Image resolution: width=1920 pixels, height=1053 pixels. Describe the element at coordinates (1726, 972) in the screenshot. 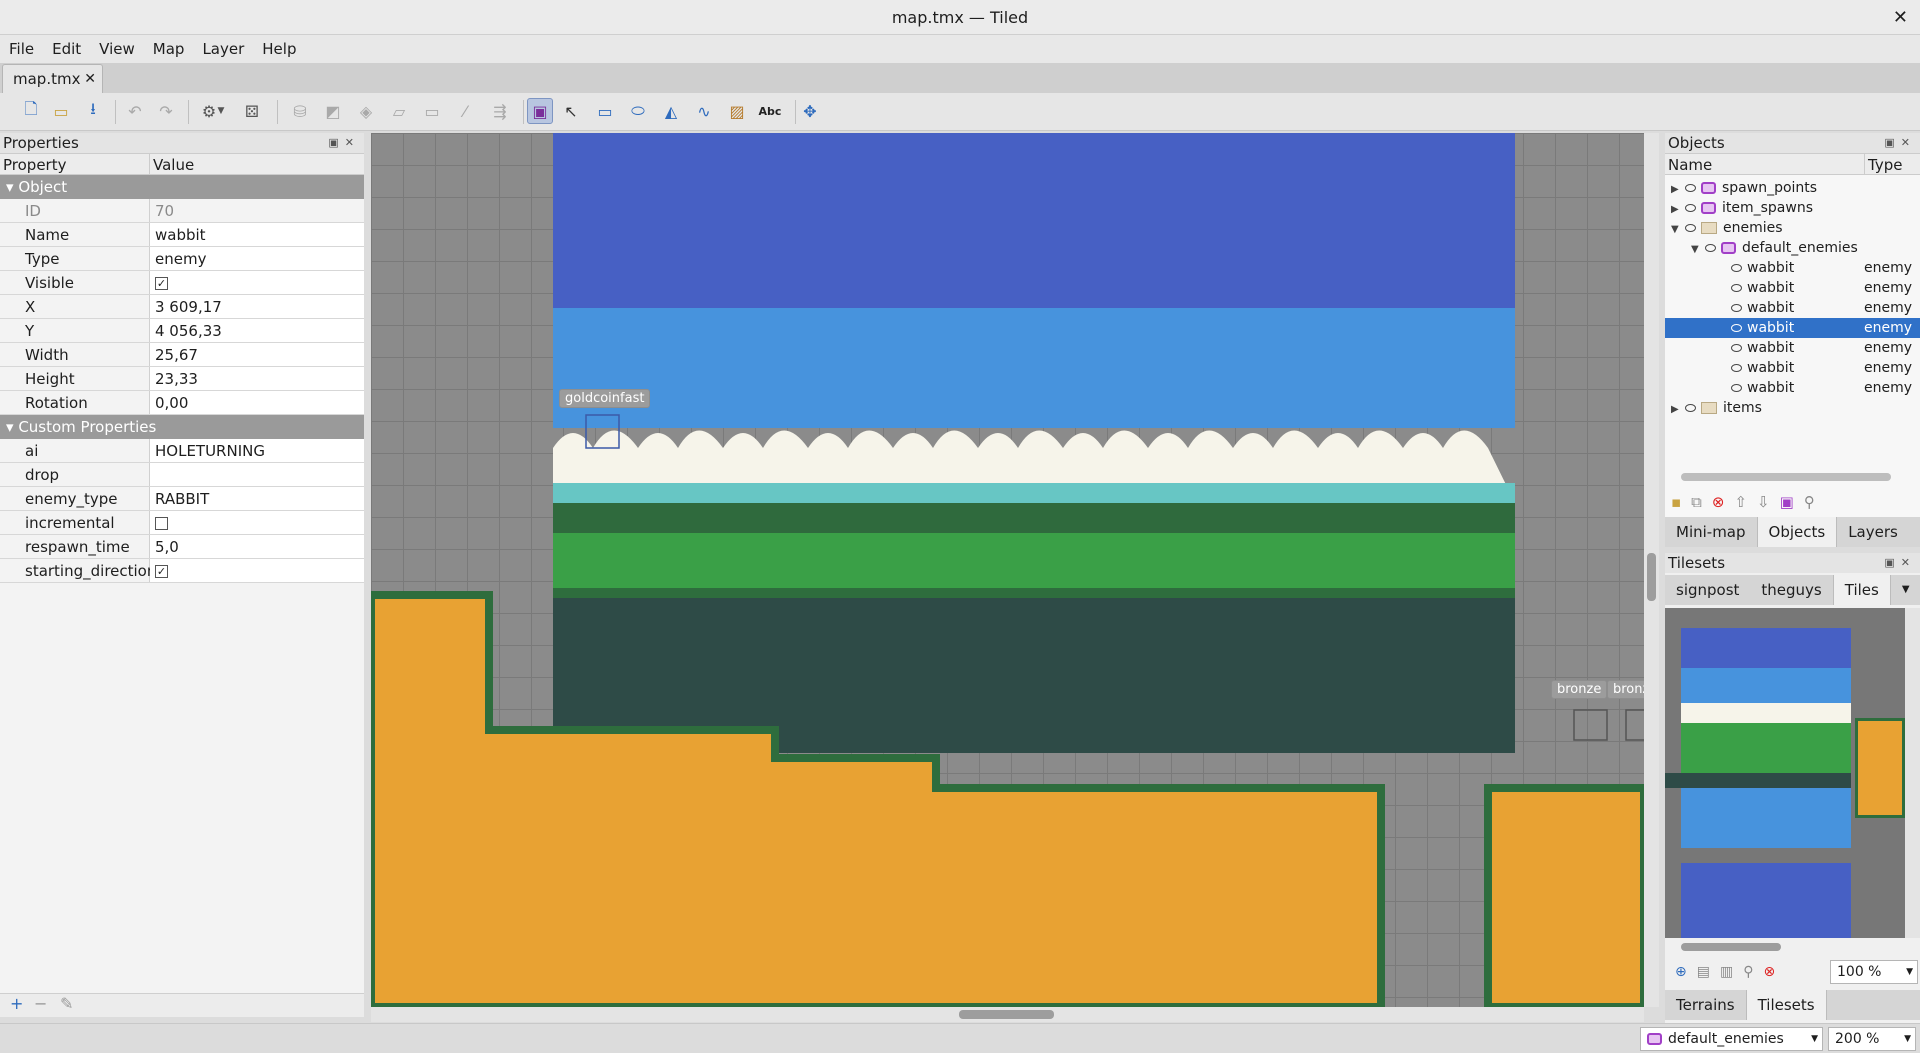

I see `export-tileset-icon: ▥` at that location.